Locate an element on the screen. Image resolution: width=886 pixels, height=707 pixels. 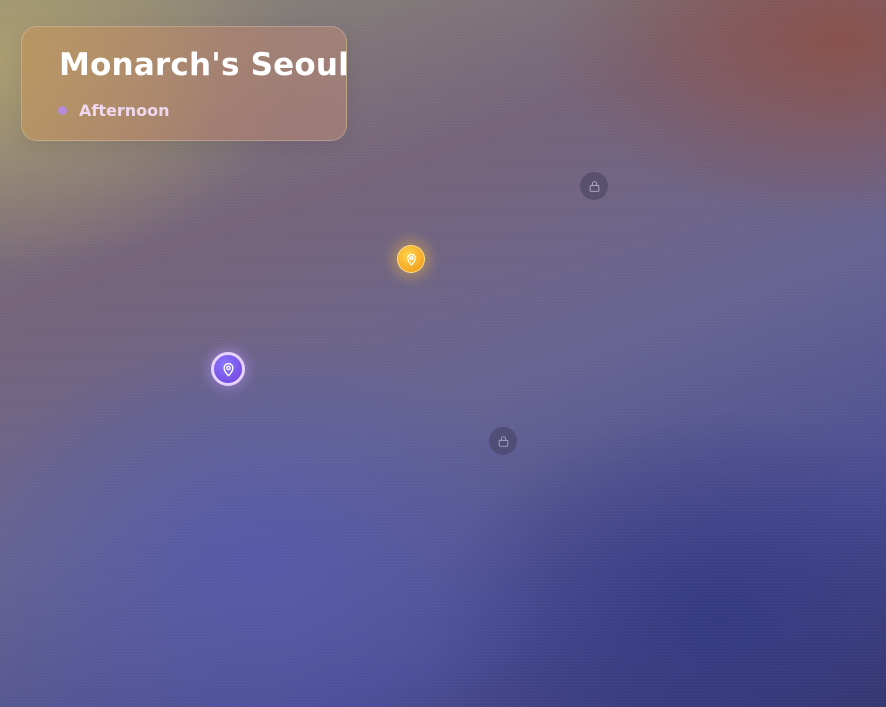
city-title: Monarch's Seoul is located at coordinates (204, 65).